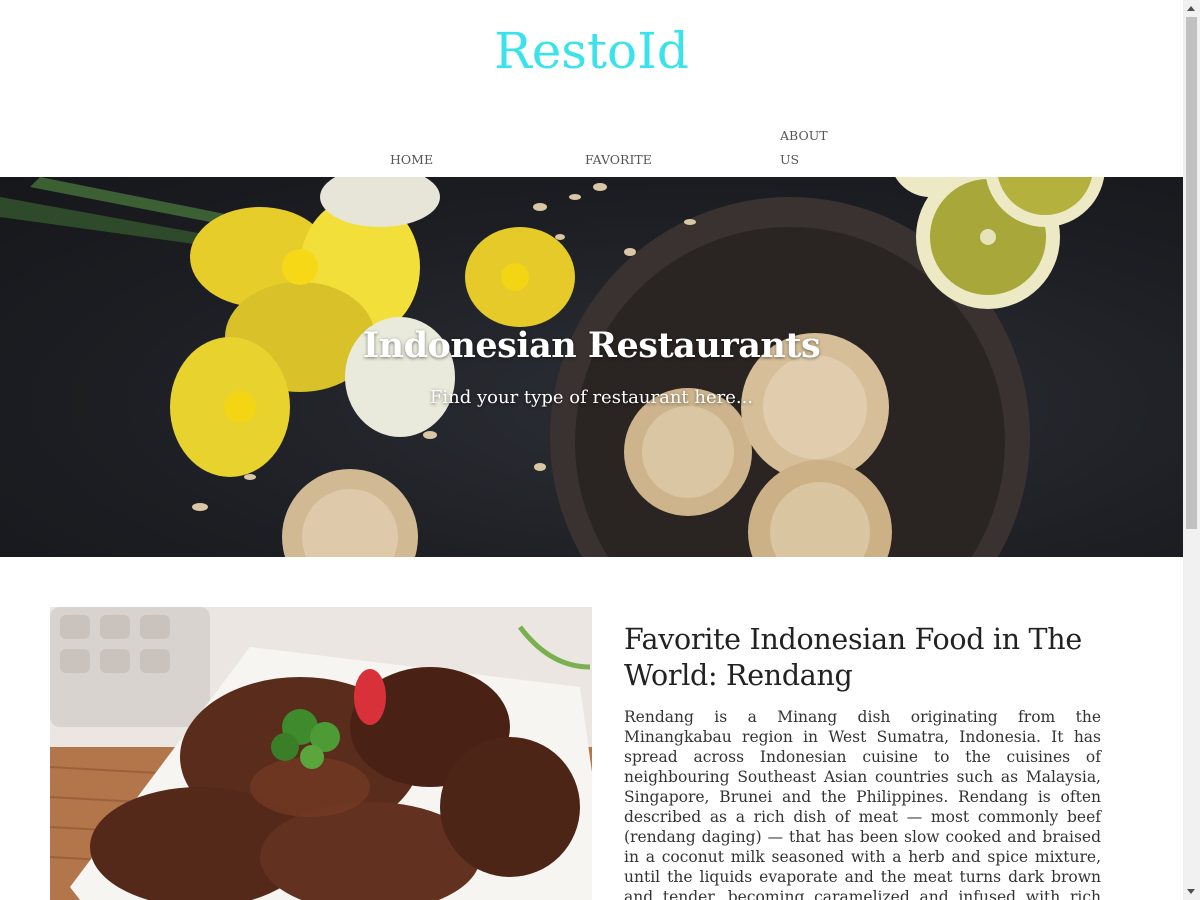 The width and height of the screenshot is (1200, 900). What do you see at coordinates (1191, 273) in the screenshot?
I see `scroll-thumb` at bounding box center [1191, 273].